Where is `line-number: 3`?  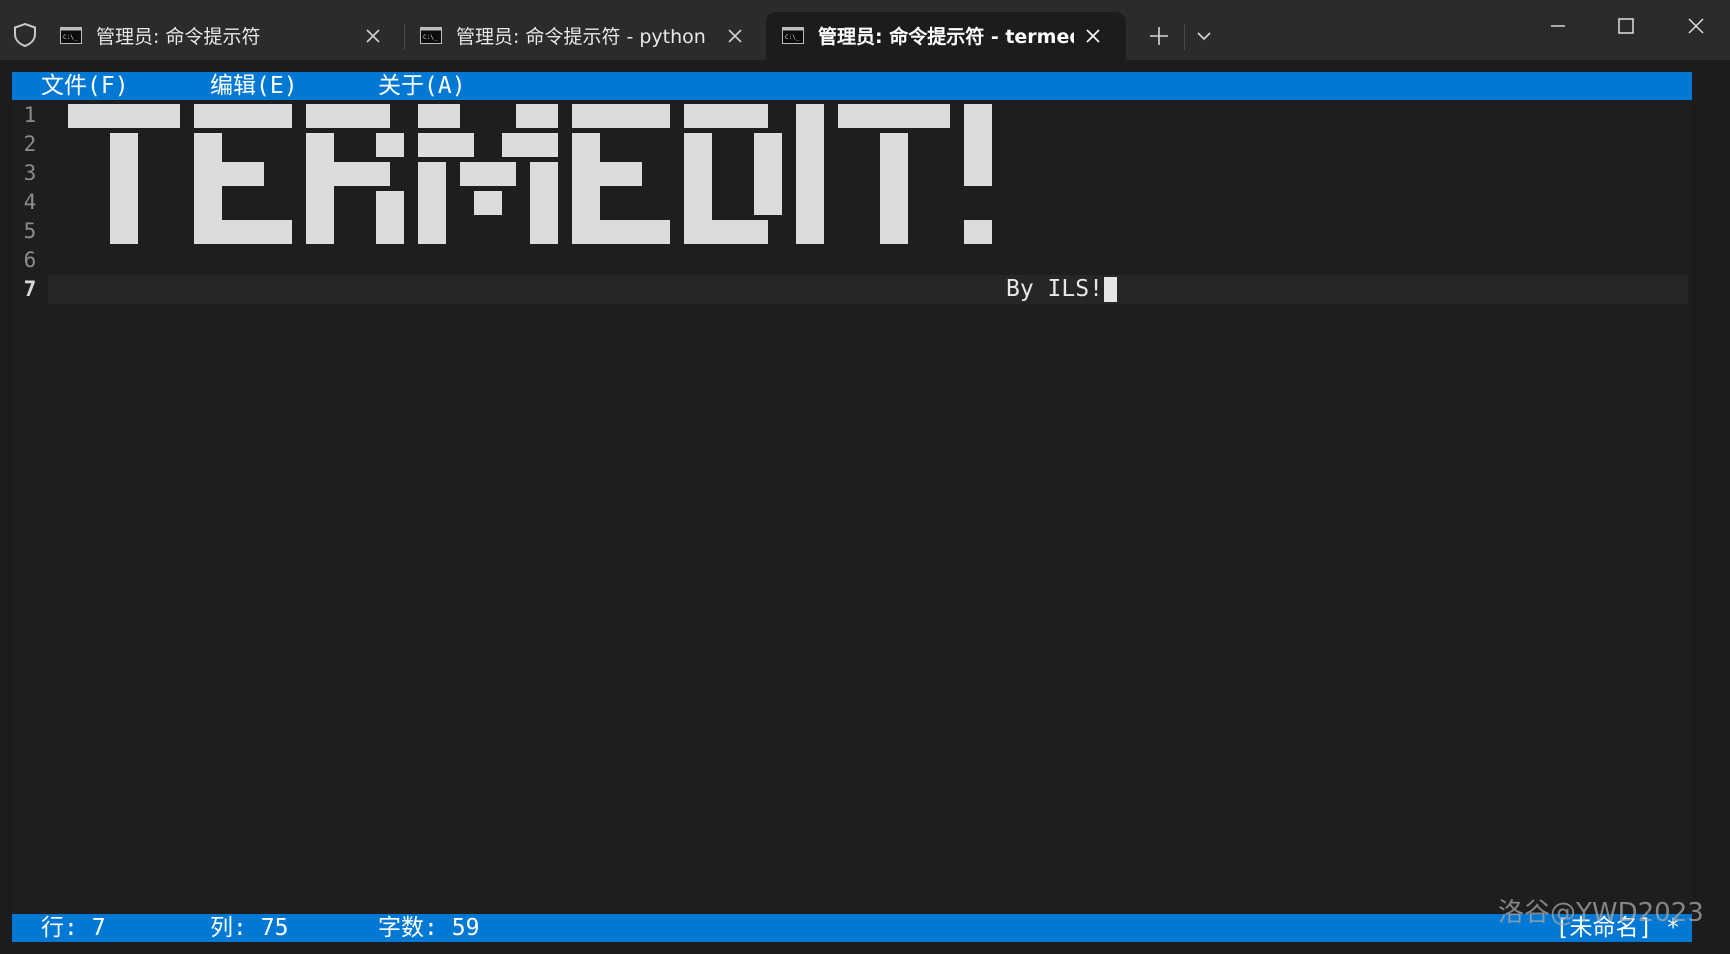
line-number: 3 is located at coordinates (30, 173).